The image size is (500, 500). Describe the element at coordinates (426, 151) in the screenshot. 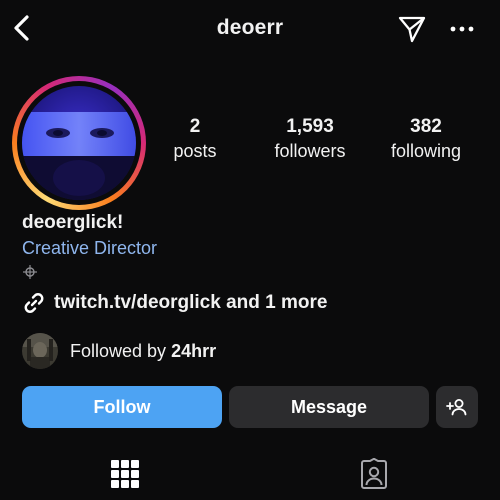

I see `following-label: following` at that location.